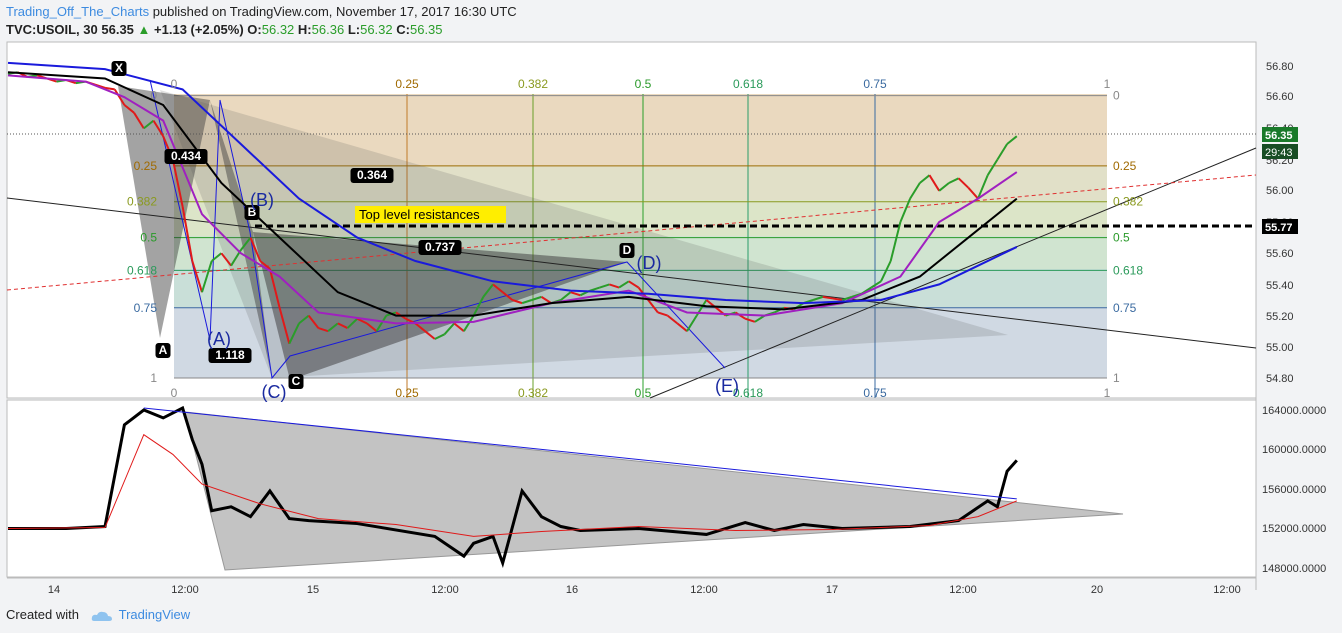  What do you see at coordinates (440, 247) in the screenshot?
I see `ratio-label: 0.737` at bounding box center [440, 247].